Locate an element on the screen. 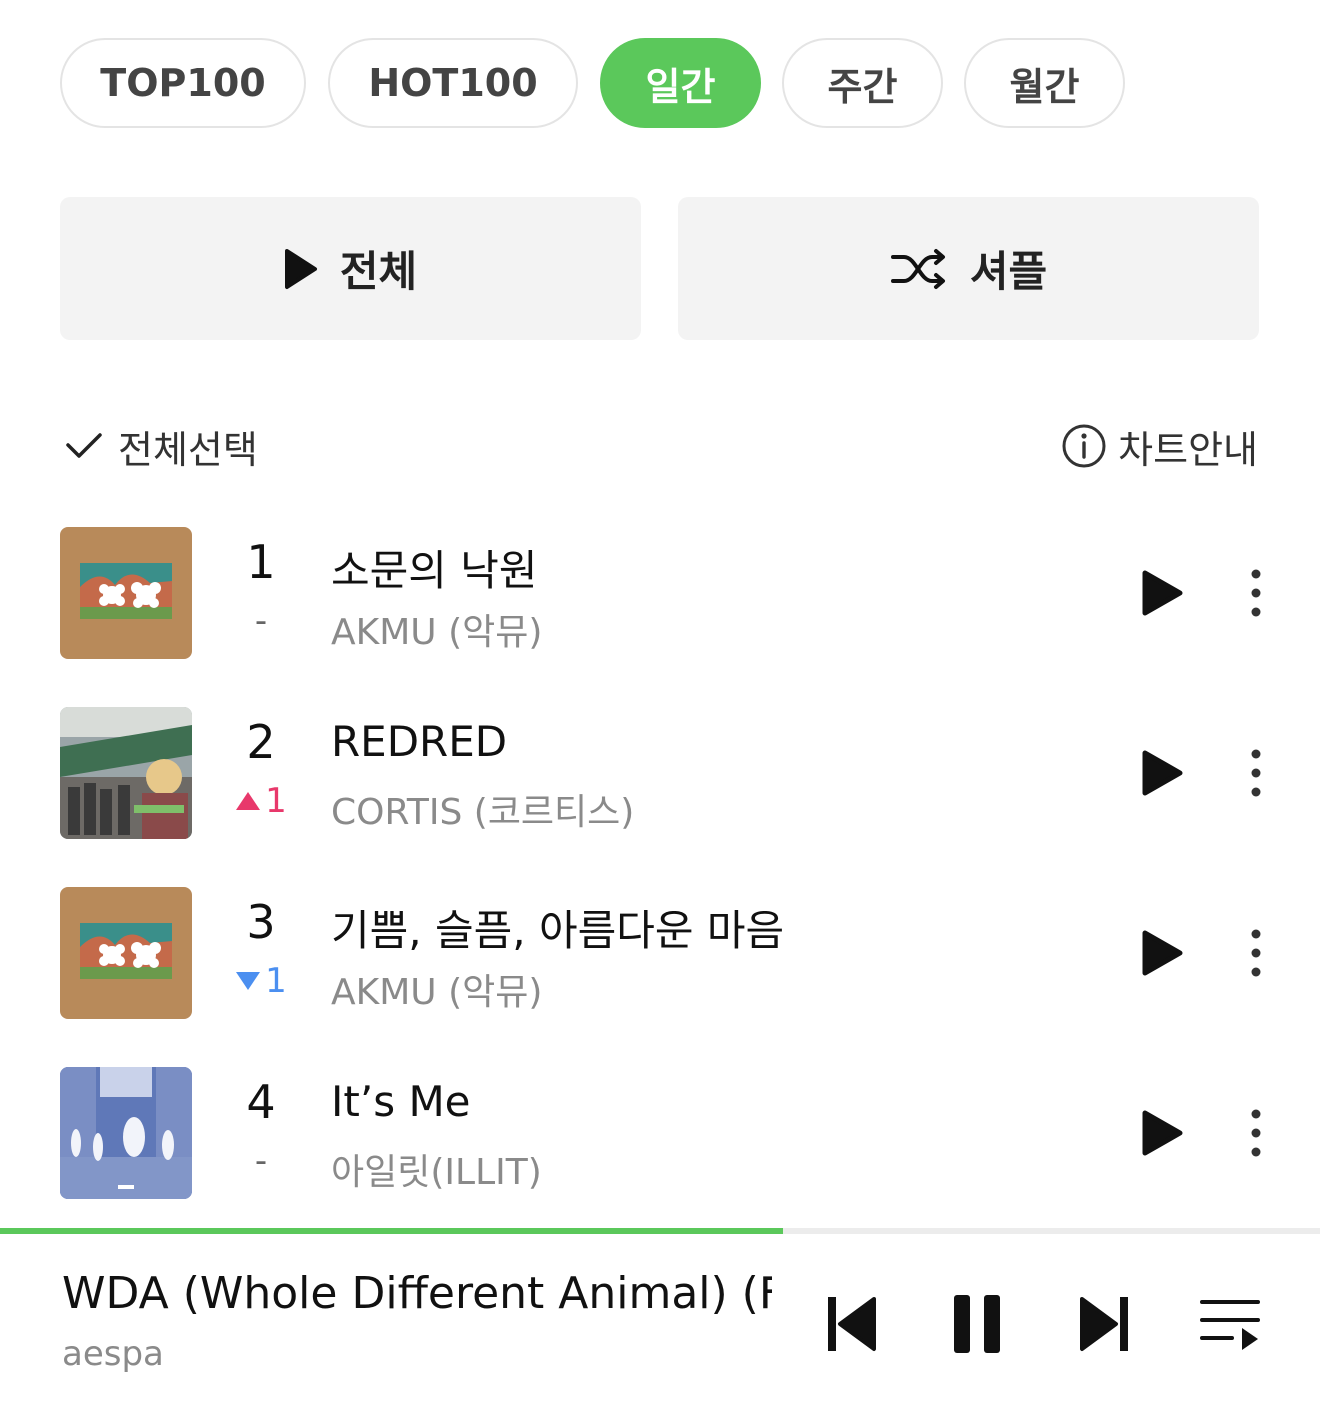  previous-track-icon is located at coordinates (852, 1324).